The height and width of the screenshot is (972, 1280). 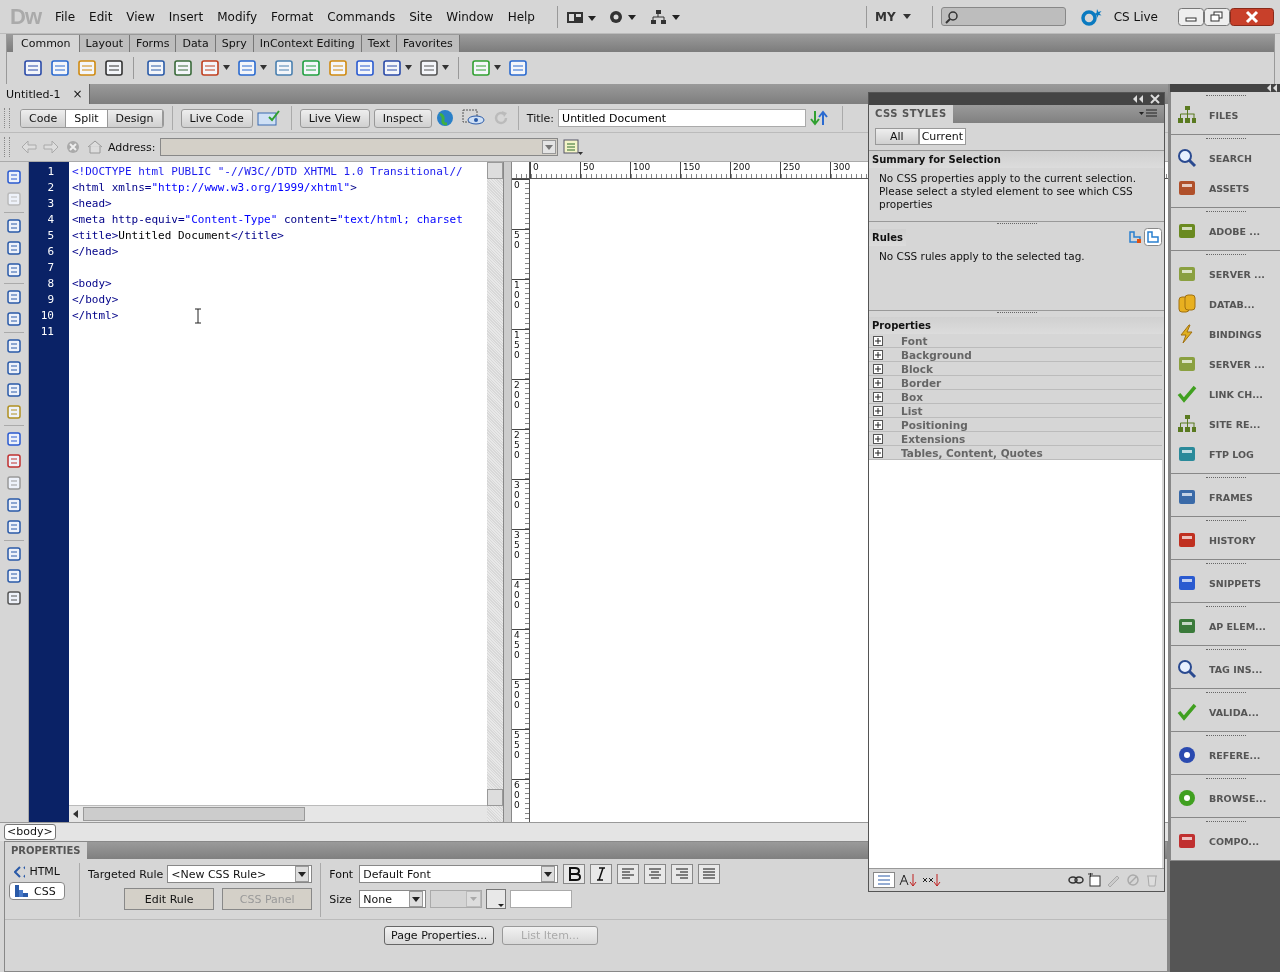 I want to click on insert-tab: Common, so click(x=46, y=43).